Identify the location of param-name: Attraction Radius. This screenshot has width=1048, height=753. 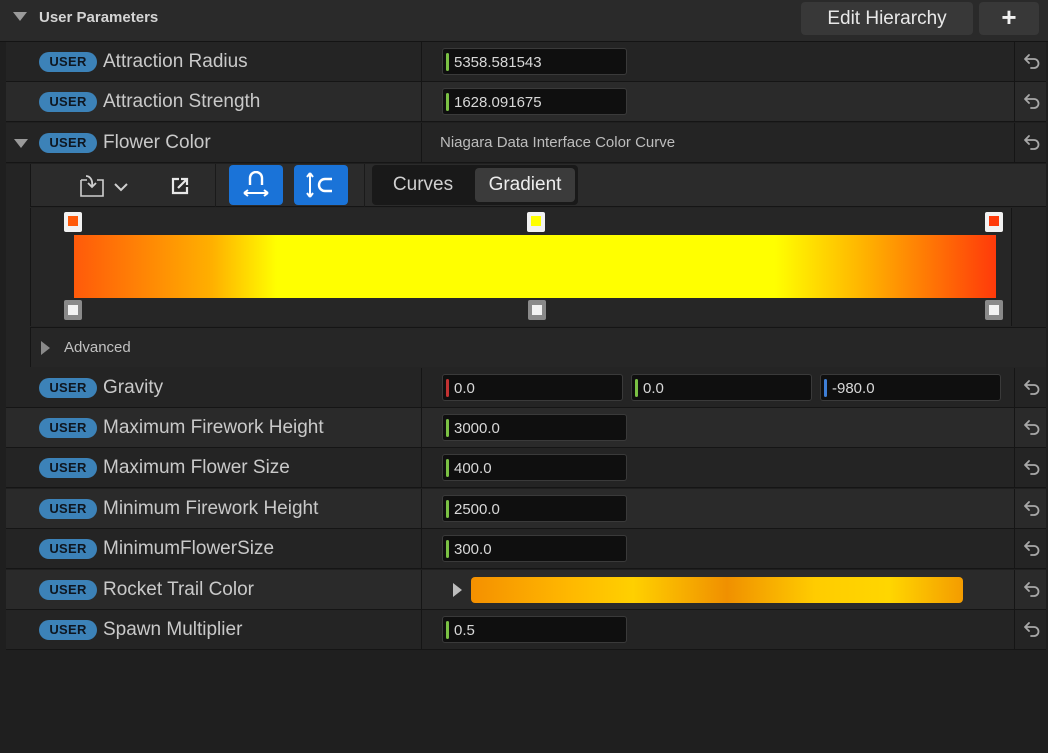
(175, 61).